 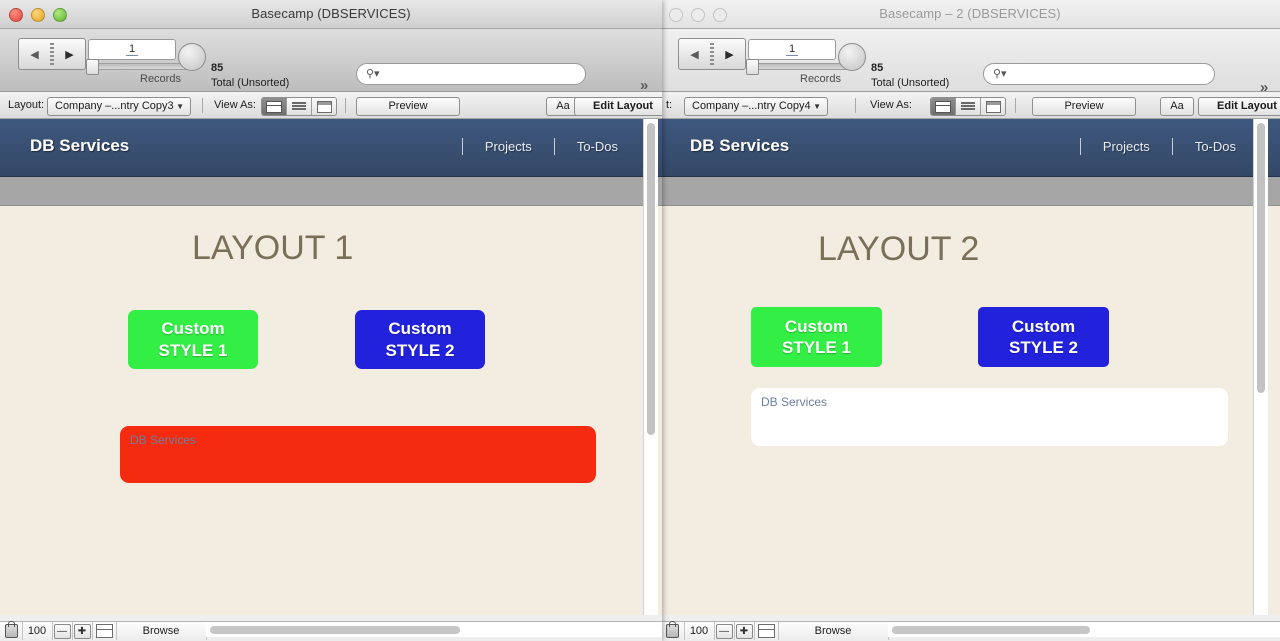 What do you see at coordinates (799, 66) in the screenshot?
I see `window-2-record-slider` at bounding box center [799, 66].